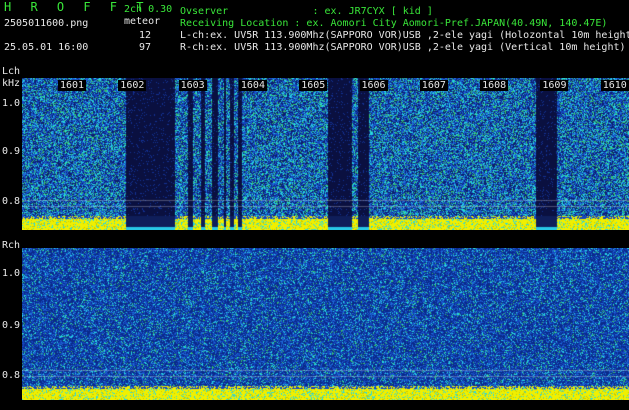 The width and height of the screenshot is (629, 410). Describe the element at coordinates (192, 85) in the screenshot. I see `time-mark-1603: 1603` at that location.